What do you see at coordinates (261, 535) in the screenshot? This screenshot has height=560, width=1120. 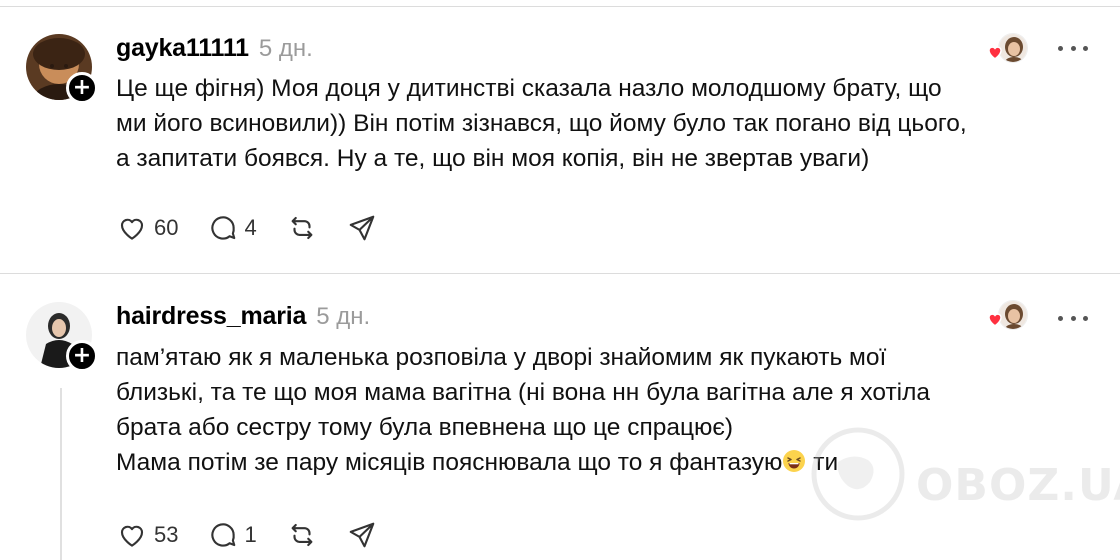 I see `post-actions: 53 1` at bounding box center [261, 535].